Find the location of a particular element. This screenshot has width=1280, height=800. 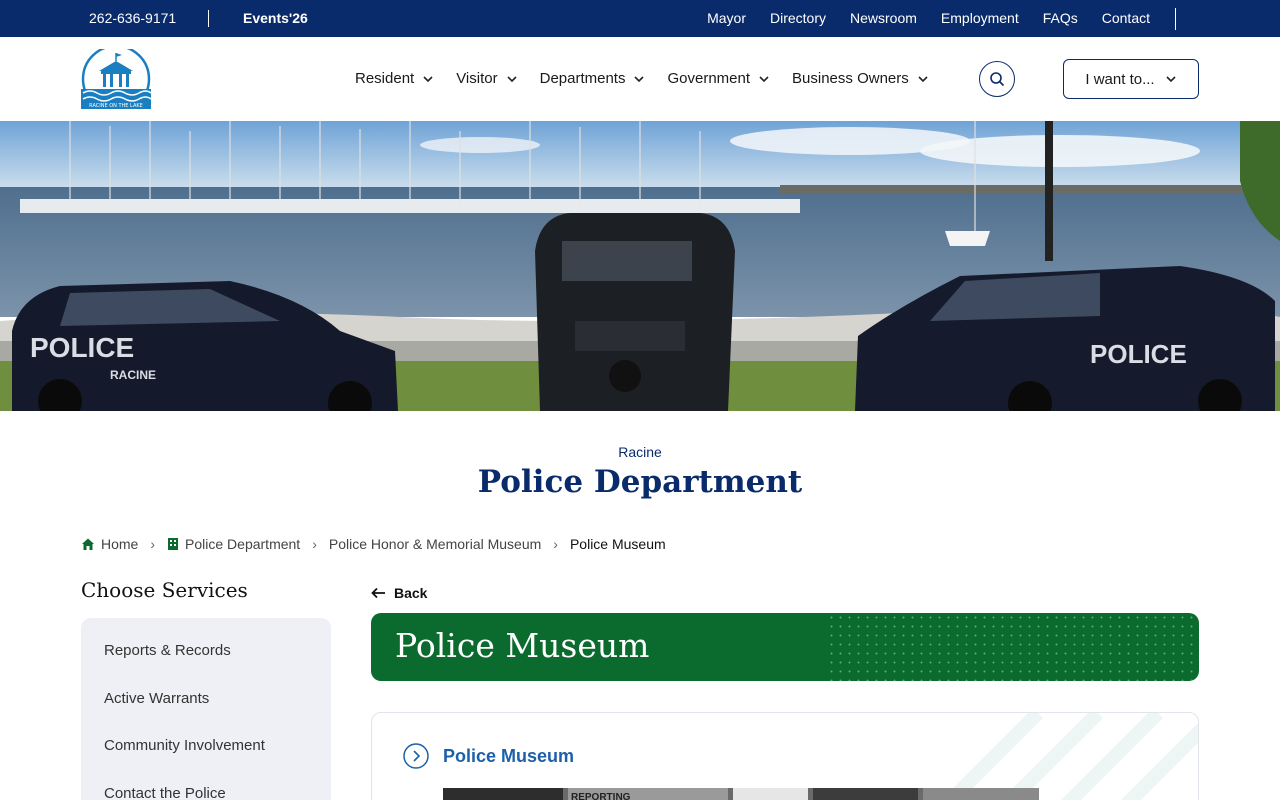

building-icon is located at coordinates (173, 544).